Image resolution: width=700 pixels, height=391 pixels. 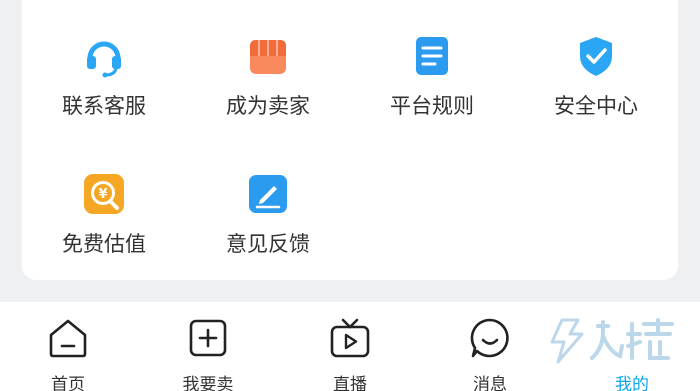 What do you see at coordinates (350, 338) in the screenshot?
I see `tv-play-icon` at bounding box center [350, 338].